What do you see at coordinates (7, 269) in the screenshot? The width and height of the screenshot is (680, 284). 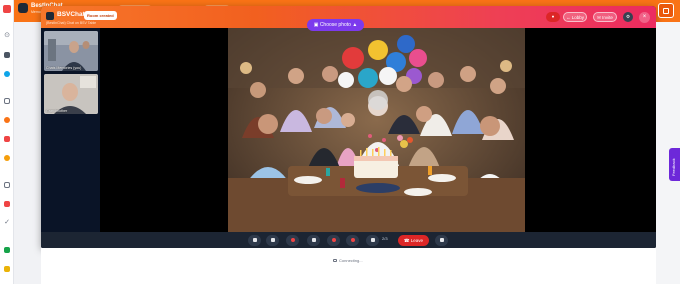 I see `wallet-icon` at bounding box center [7, 269].